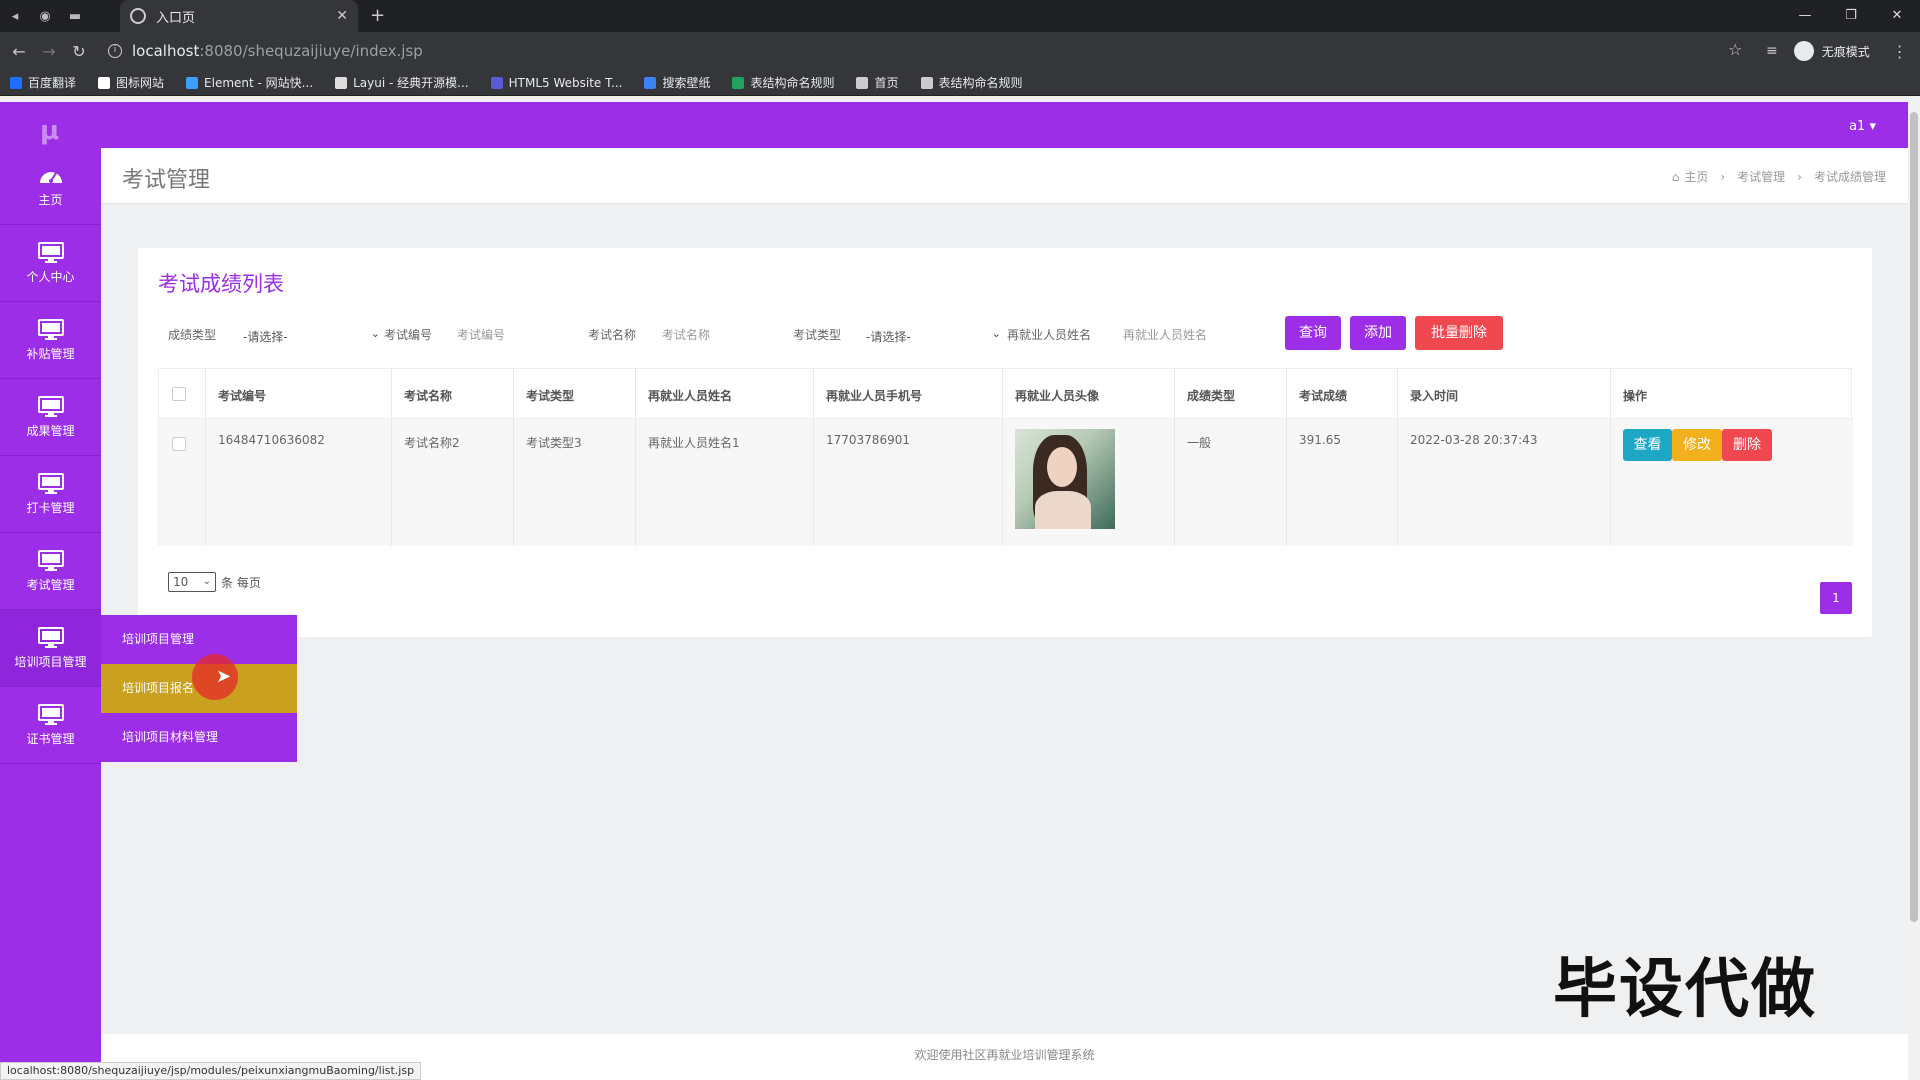  What do you see at coordinates (265, 337) in the screenshot?
I see `grade-type-value: -请选择-` at bounding box center [265, 337].